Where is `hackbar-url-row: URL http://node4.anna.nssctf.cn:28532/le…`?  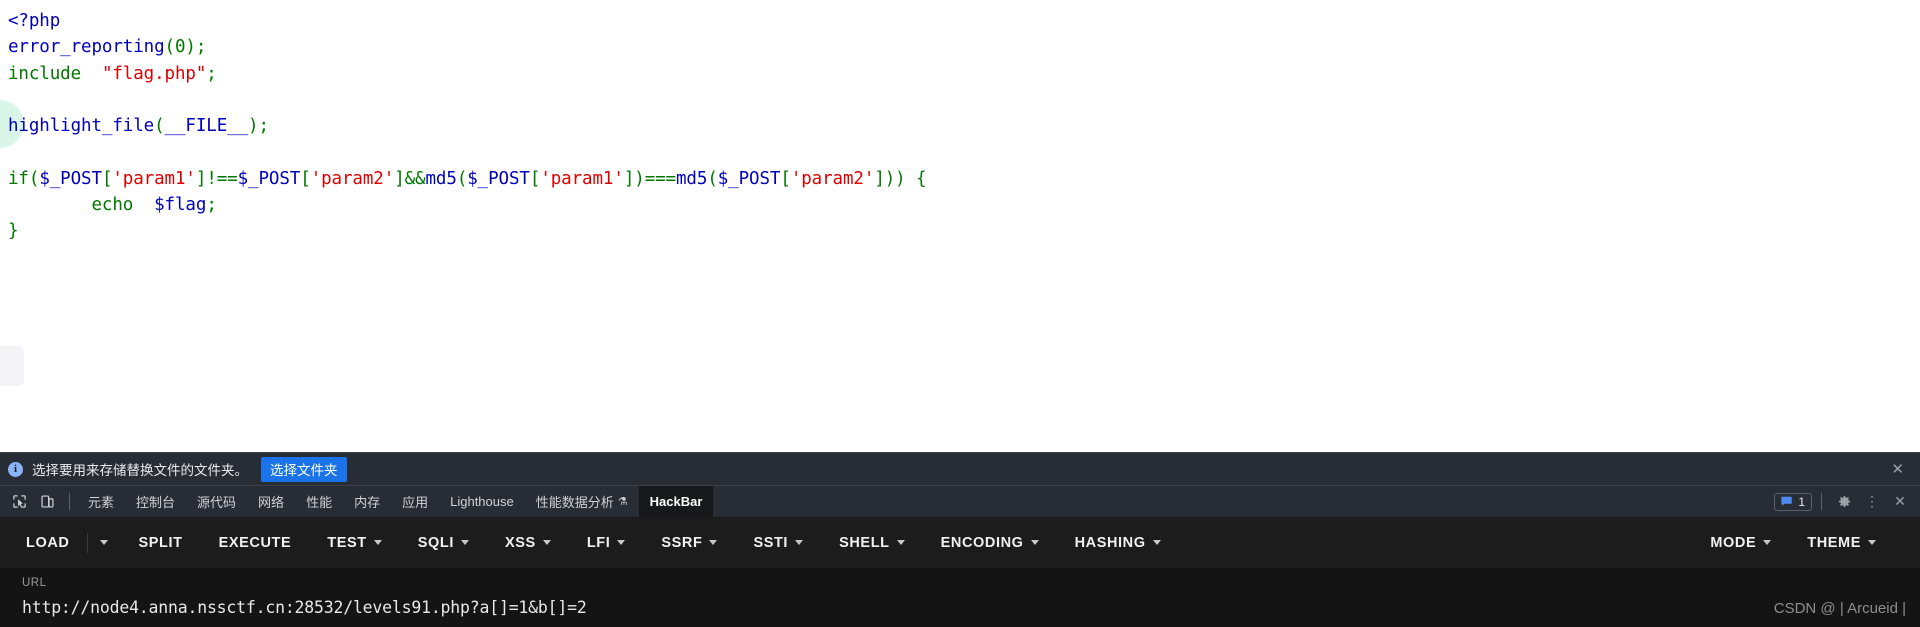 hackbar-url-row: URL http://node4.anna.nssctf.cn:28532/le… is located at coordinates (960, 597).